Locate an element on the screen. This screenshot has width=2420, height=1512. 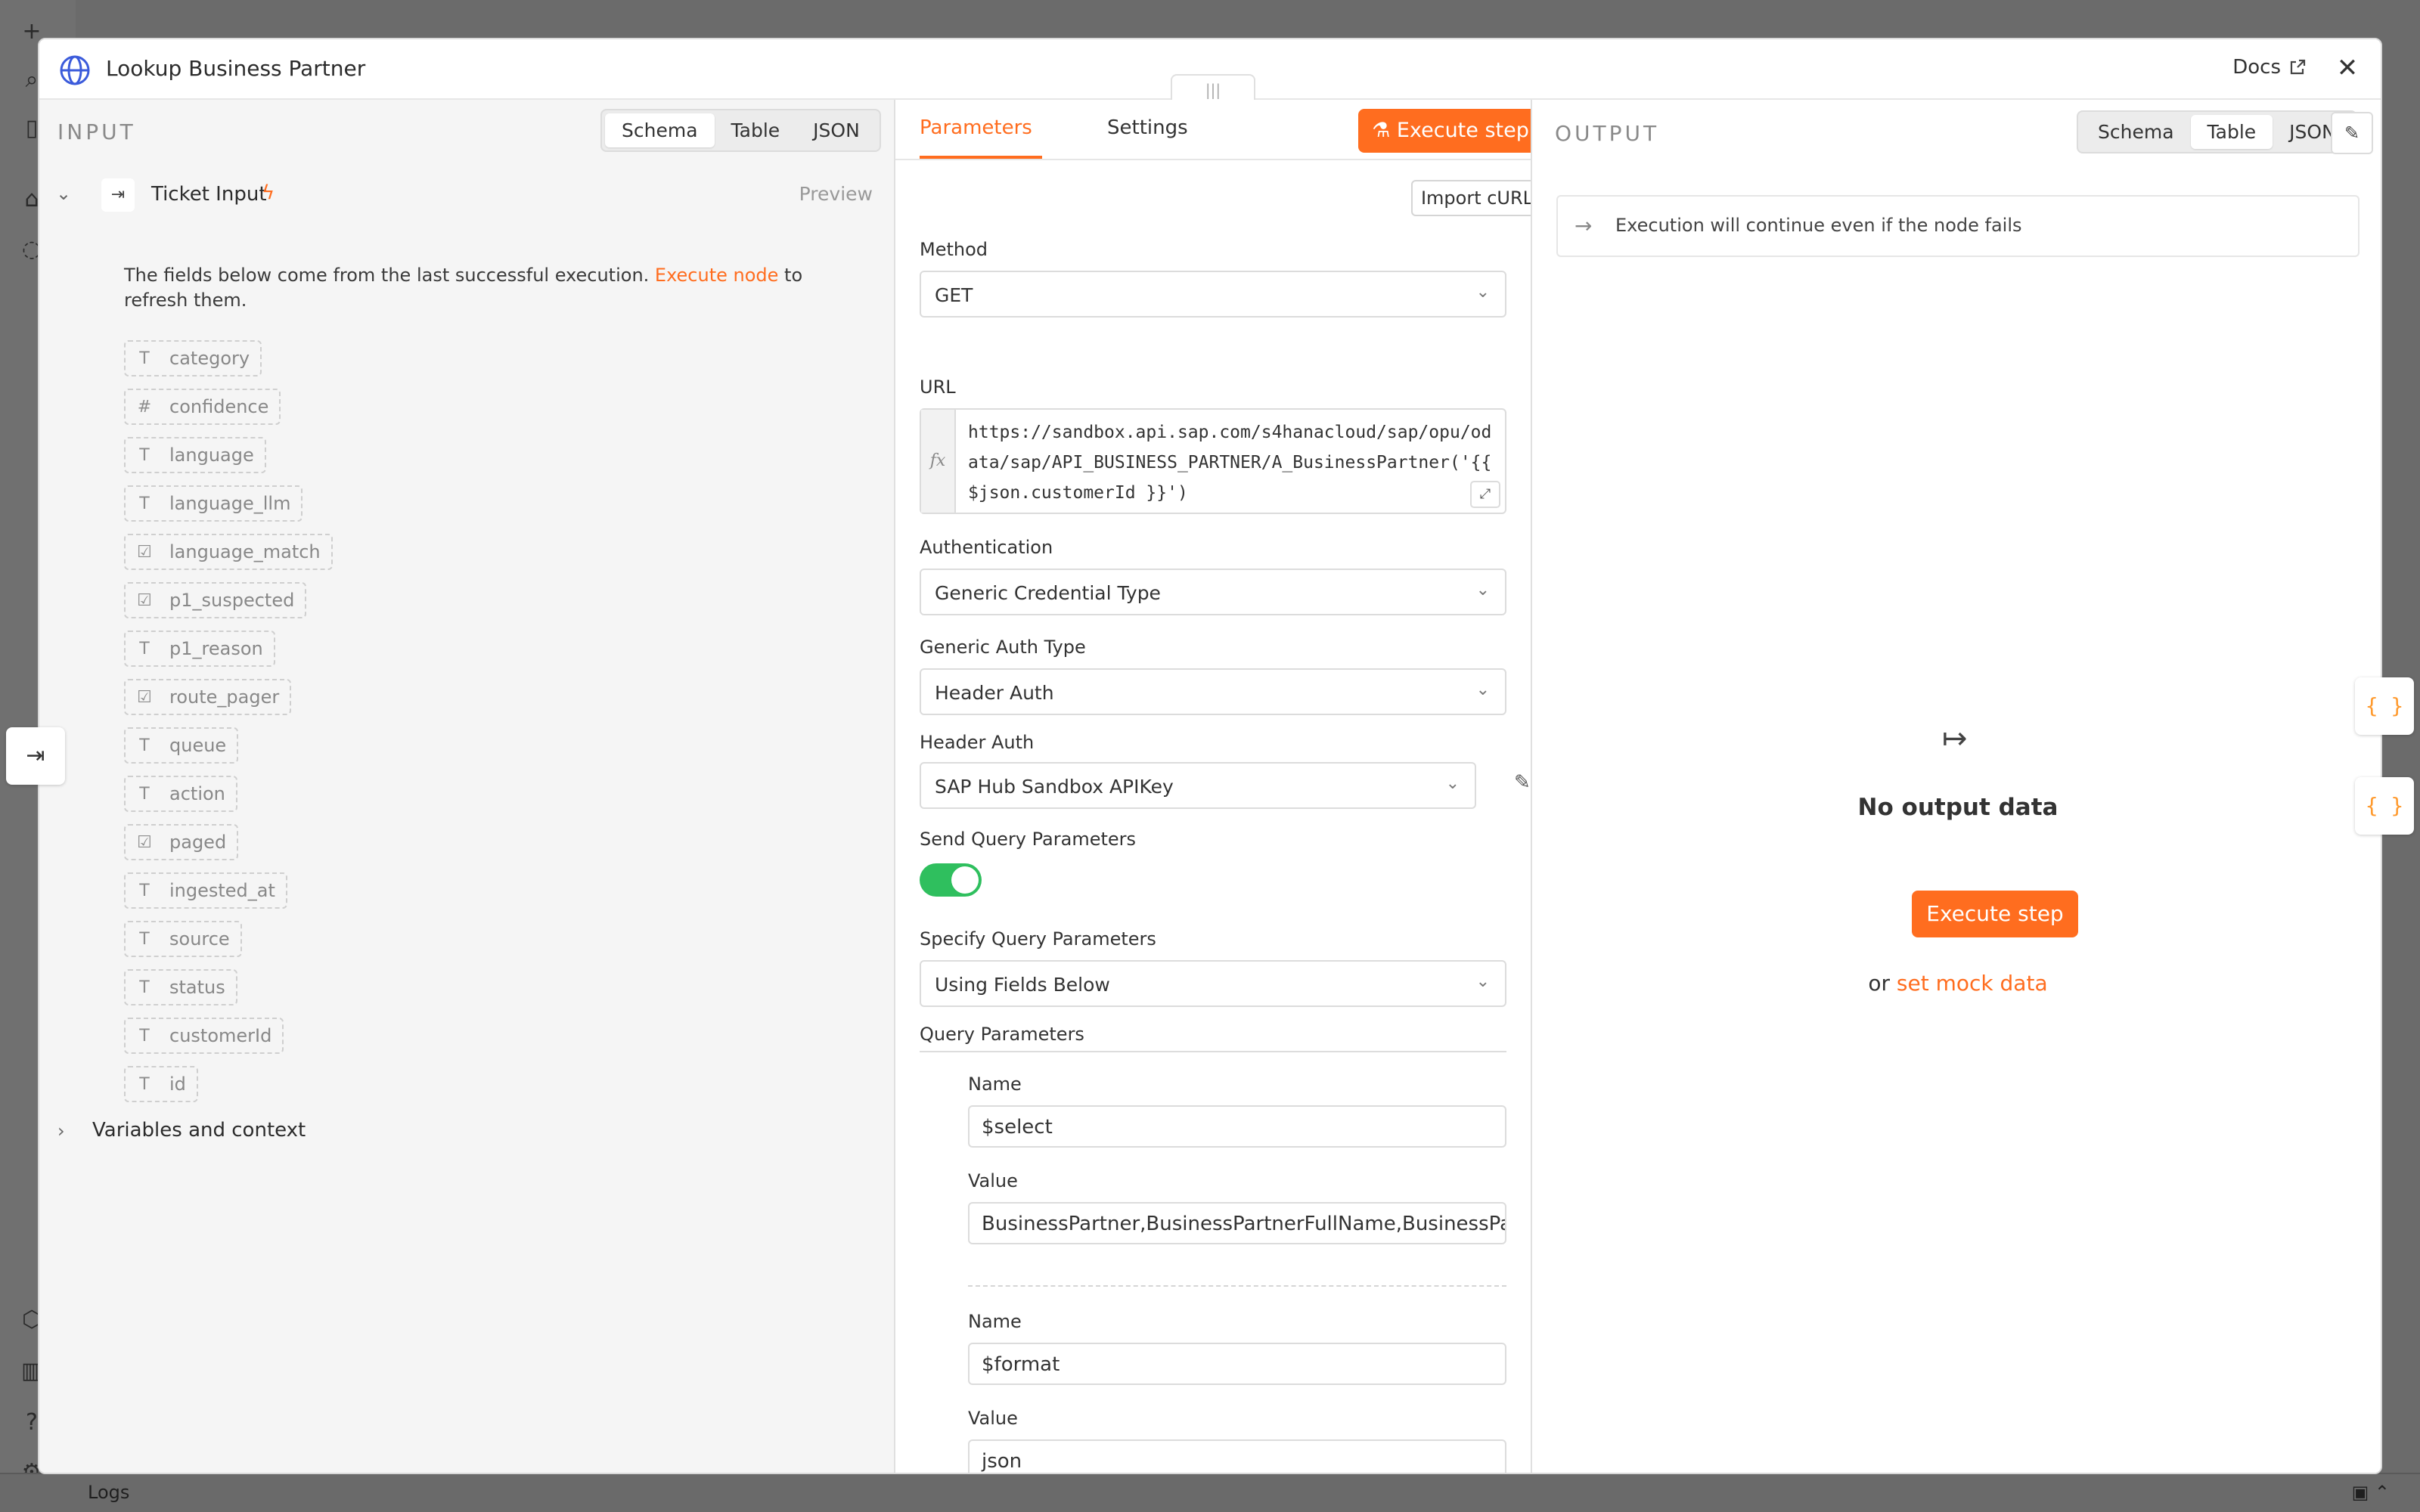
edit-credential-icon: ✎ is located at coordinates (1522, 783).